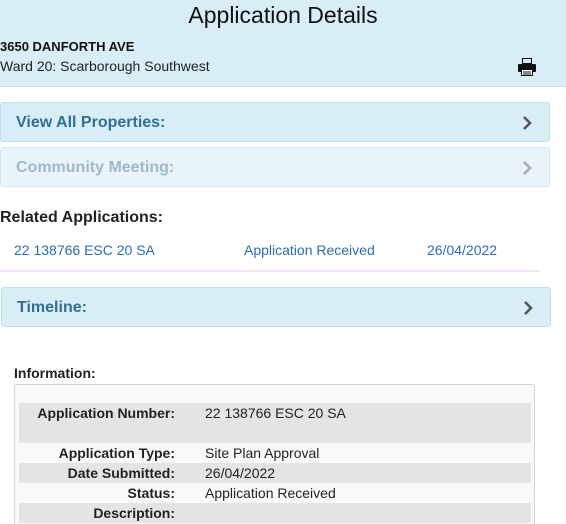 The image size is (566, 524). Describe the element at coordinates (81, 217) in the screenshot. I see `related-applications-heading: Related Applications:` at that location.